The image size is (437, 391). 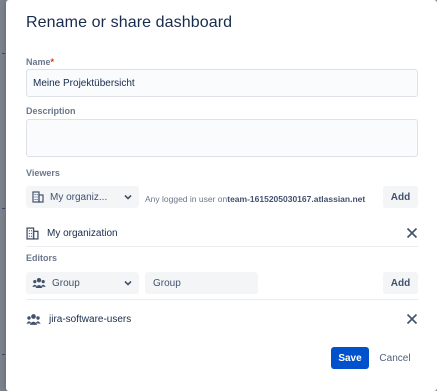 What do you see at coordinates (84, 83) in the screenshot?
I see `name-input-value: Meine Projektübersicht` at bounding box center [84, 83].